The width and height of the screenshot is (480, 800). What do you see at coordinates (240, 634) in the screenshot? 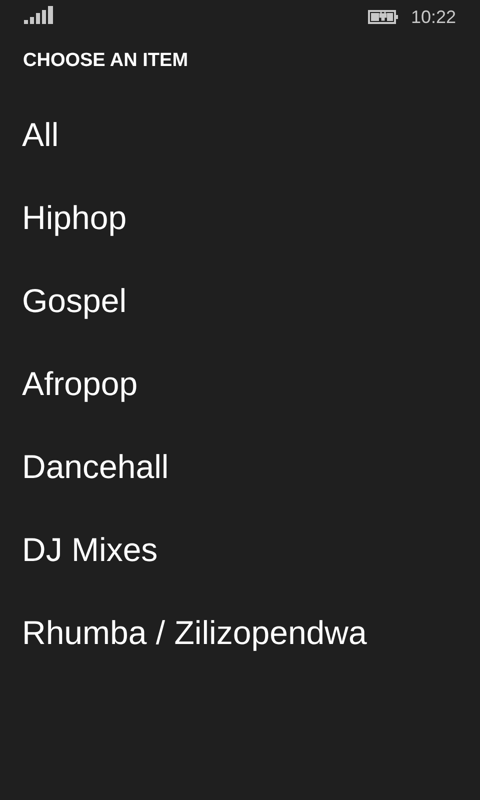
I see `list-item: Rhumba / Zilizopendwa` at bounding box center [240, 634].